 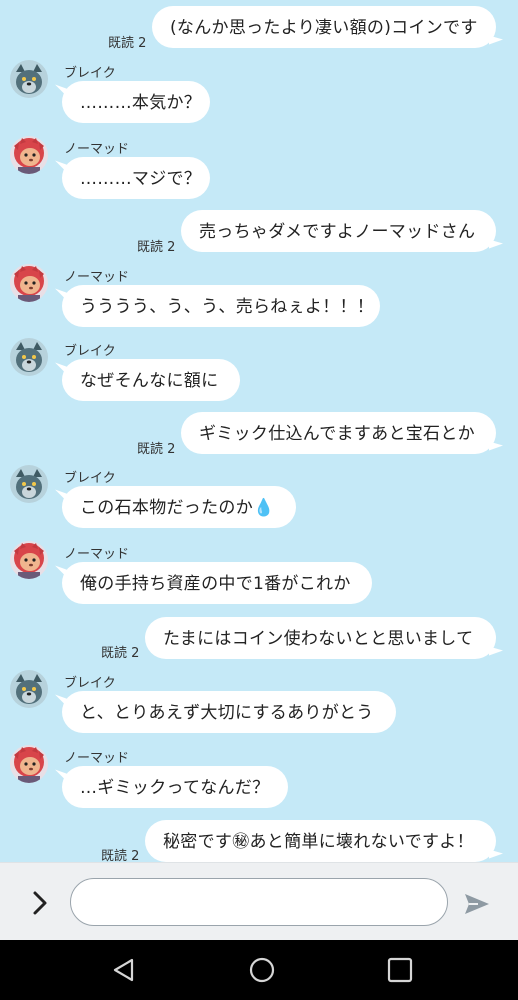 I want to click on message-bubble: …ギミックってなんだ？, so click(x=175, y=787).